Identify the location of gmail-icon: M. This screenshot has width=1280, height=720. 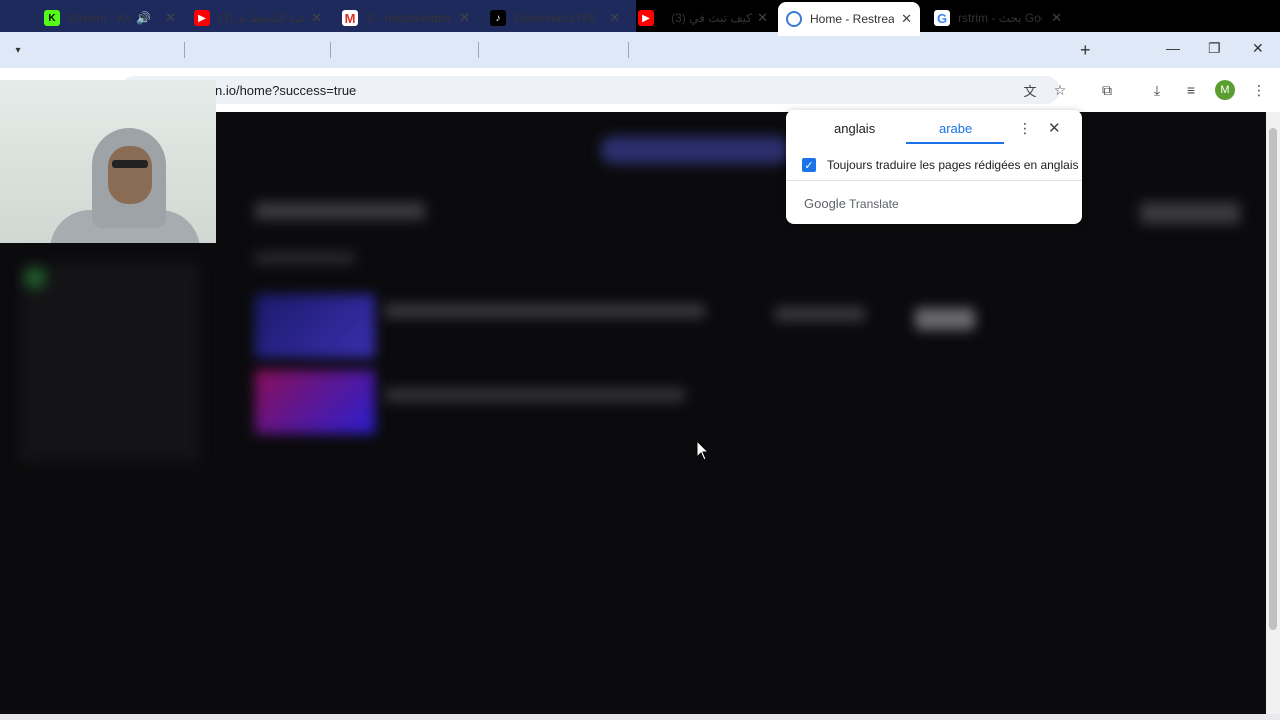
(350, 18).